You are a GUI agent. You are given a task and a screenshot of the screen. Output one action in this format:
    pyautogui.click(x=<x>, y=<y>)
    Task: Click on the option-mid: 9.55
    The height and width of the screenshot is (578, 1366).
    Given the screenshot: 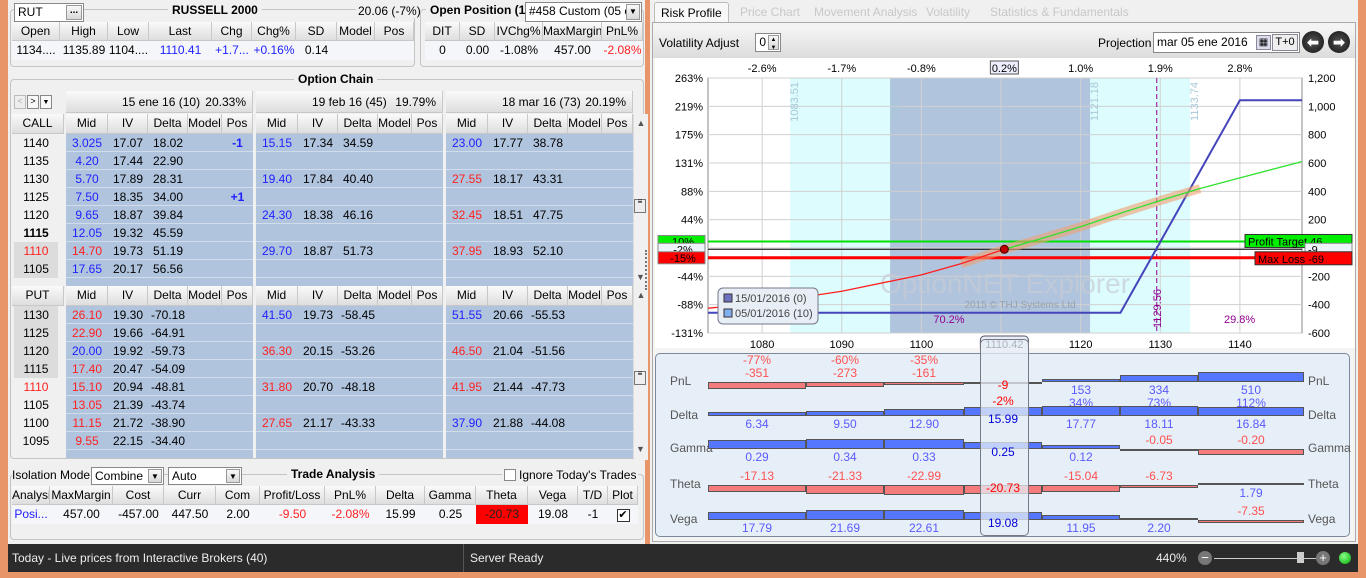 What is the action you would take?
    pyautogui.click(x=87, y=441)
    